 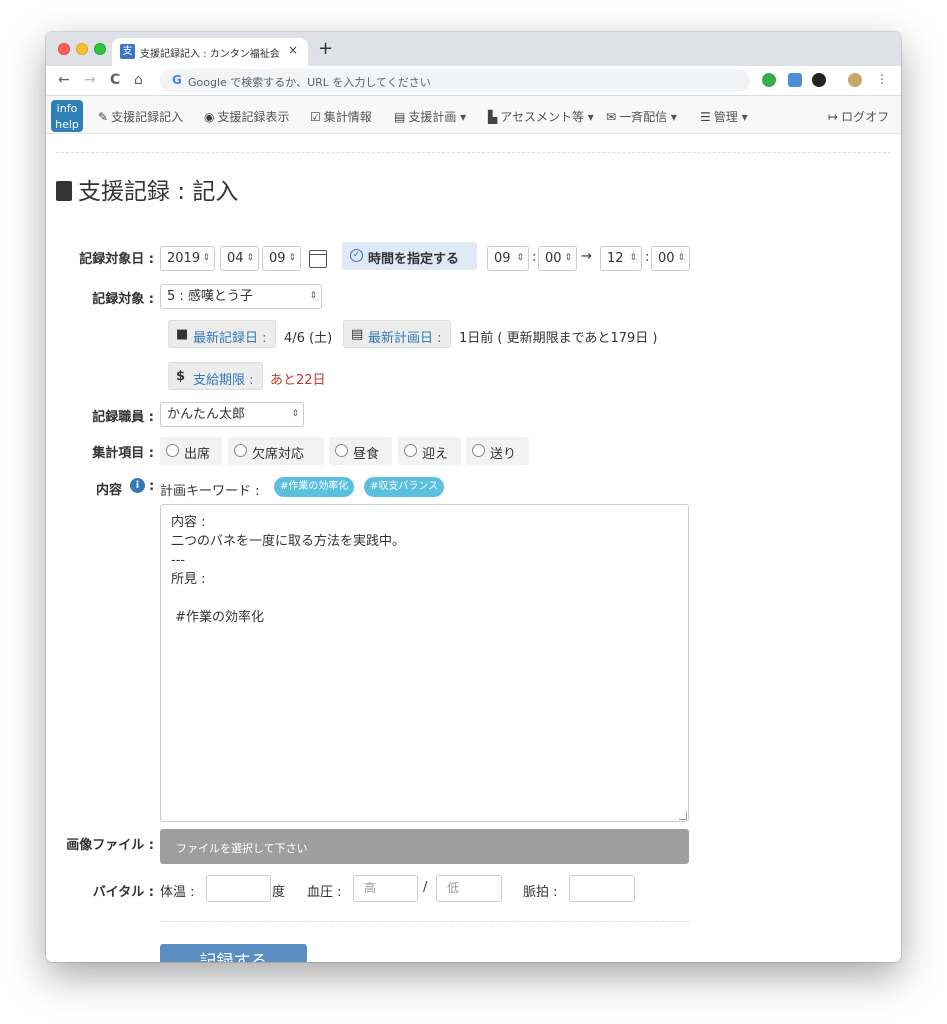 I want to click on back-arrow-icon: ←, so click(x=64, y=80).